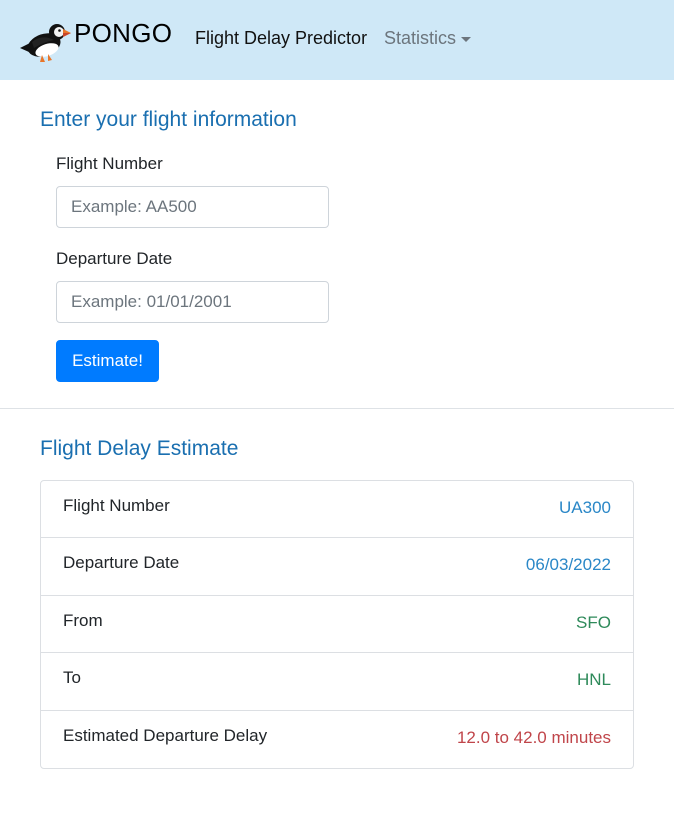 This screenshot has width=674, height=818. Describe the element at coordinates (116, 505) in the screenshot. I see `result-label: Flight Number` at that location.